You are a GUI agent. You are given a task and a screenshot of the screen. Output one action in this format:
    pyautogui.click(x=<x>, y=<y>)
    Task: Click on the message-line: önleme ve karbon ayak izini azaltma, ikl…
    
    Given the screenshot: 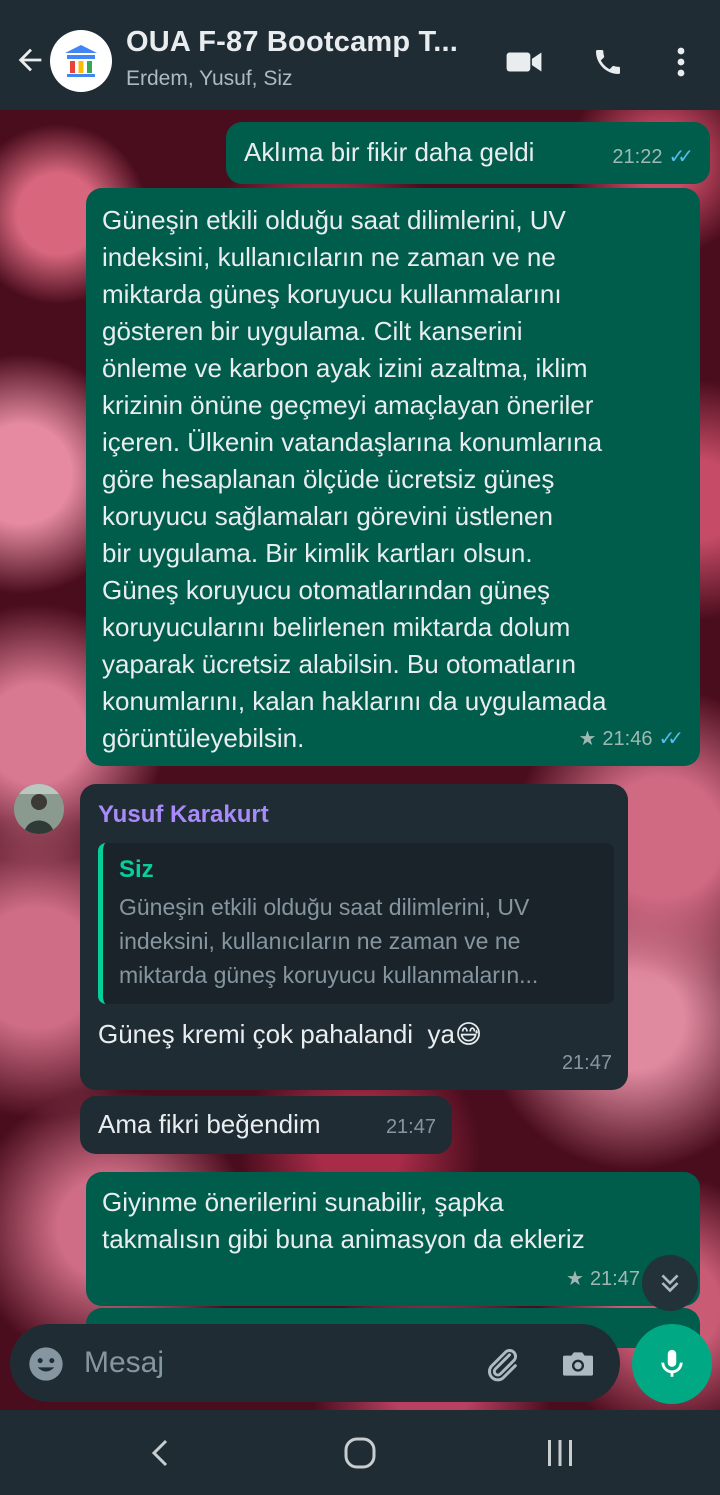 What is the action you would take?
    pyautogui.click(x=345, y=368)
    